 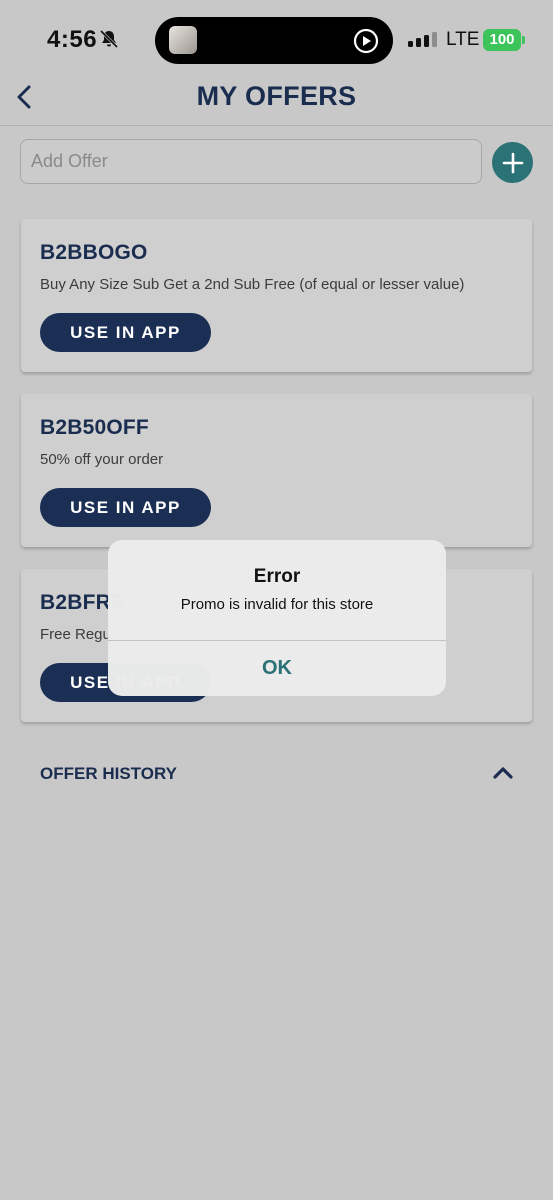 What do you see at coordinates (277, 668) in the screenshot?
I see `alert-ok-button: OK` at bounding box center [277, 668].